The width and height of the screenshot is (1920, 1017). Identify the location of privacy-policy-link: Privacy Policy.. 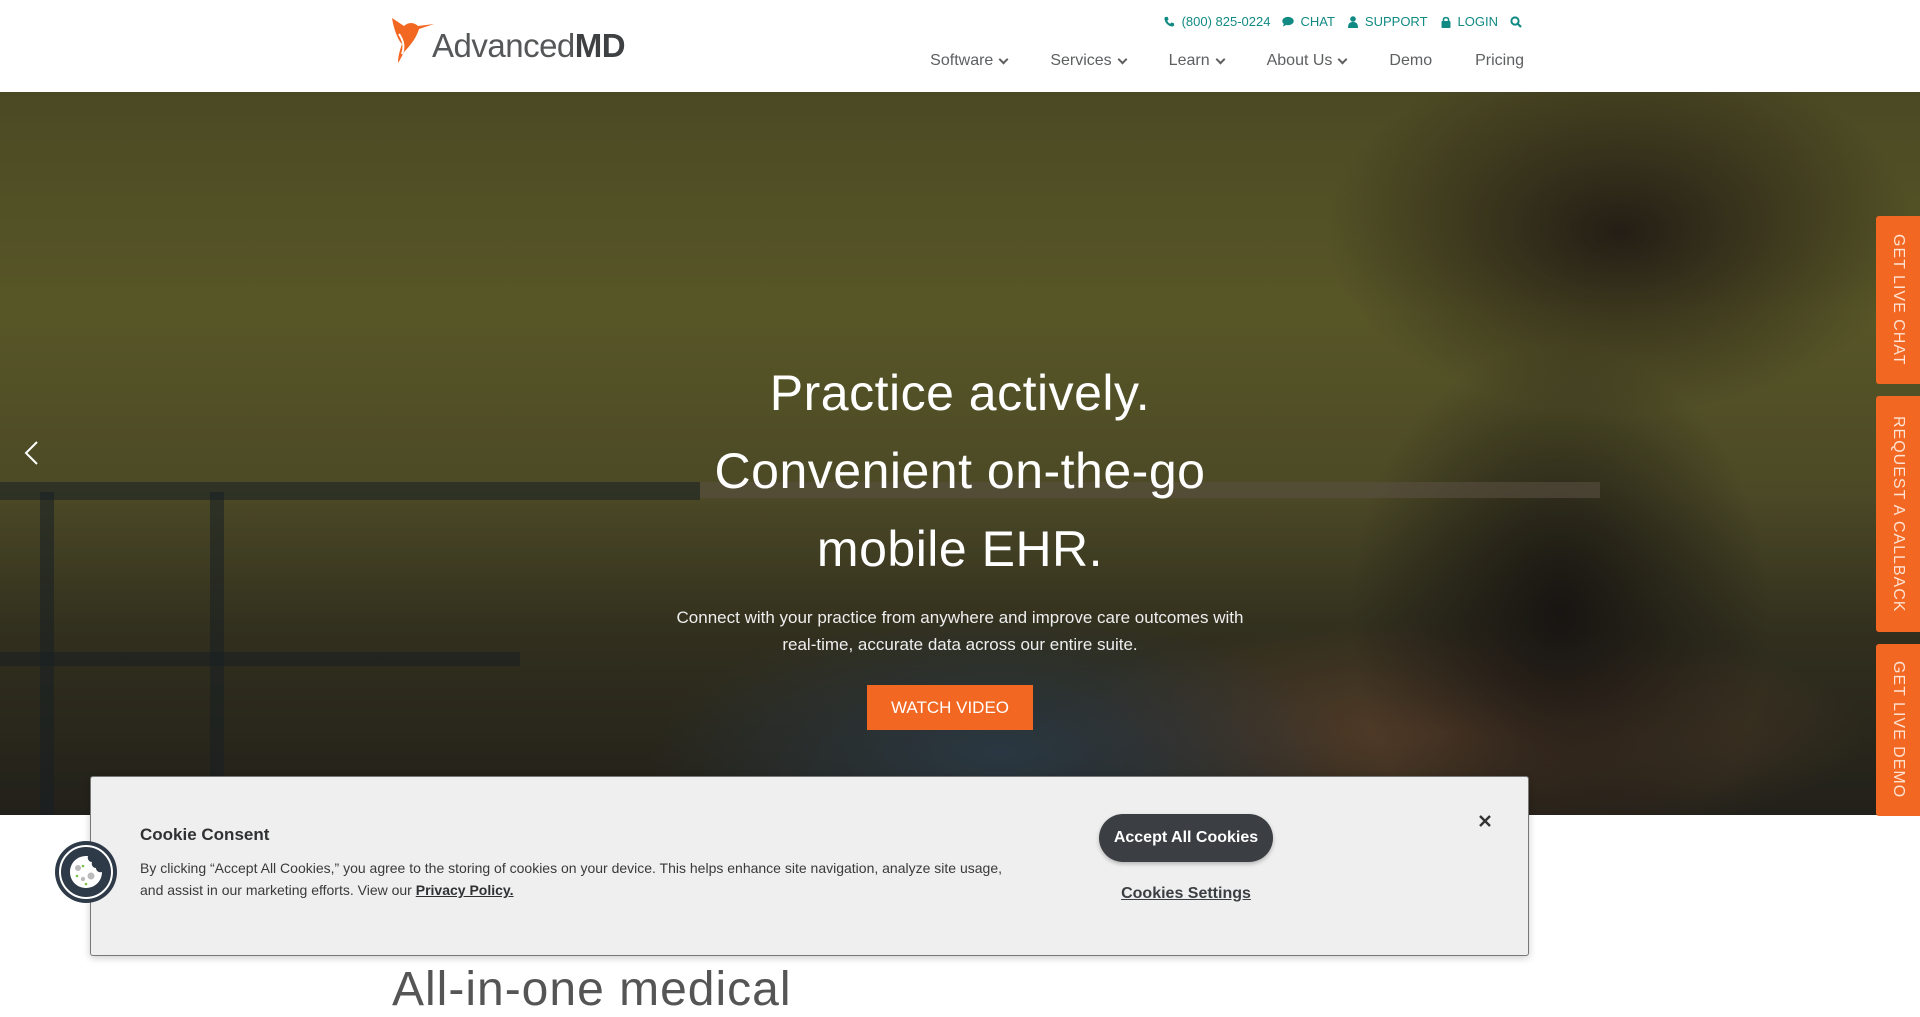
(465, 890).